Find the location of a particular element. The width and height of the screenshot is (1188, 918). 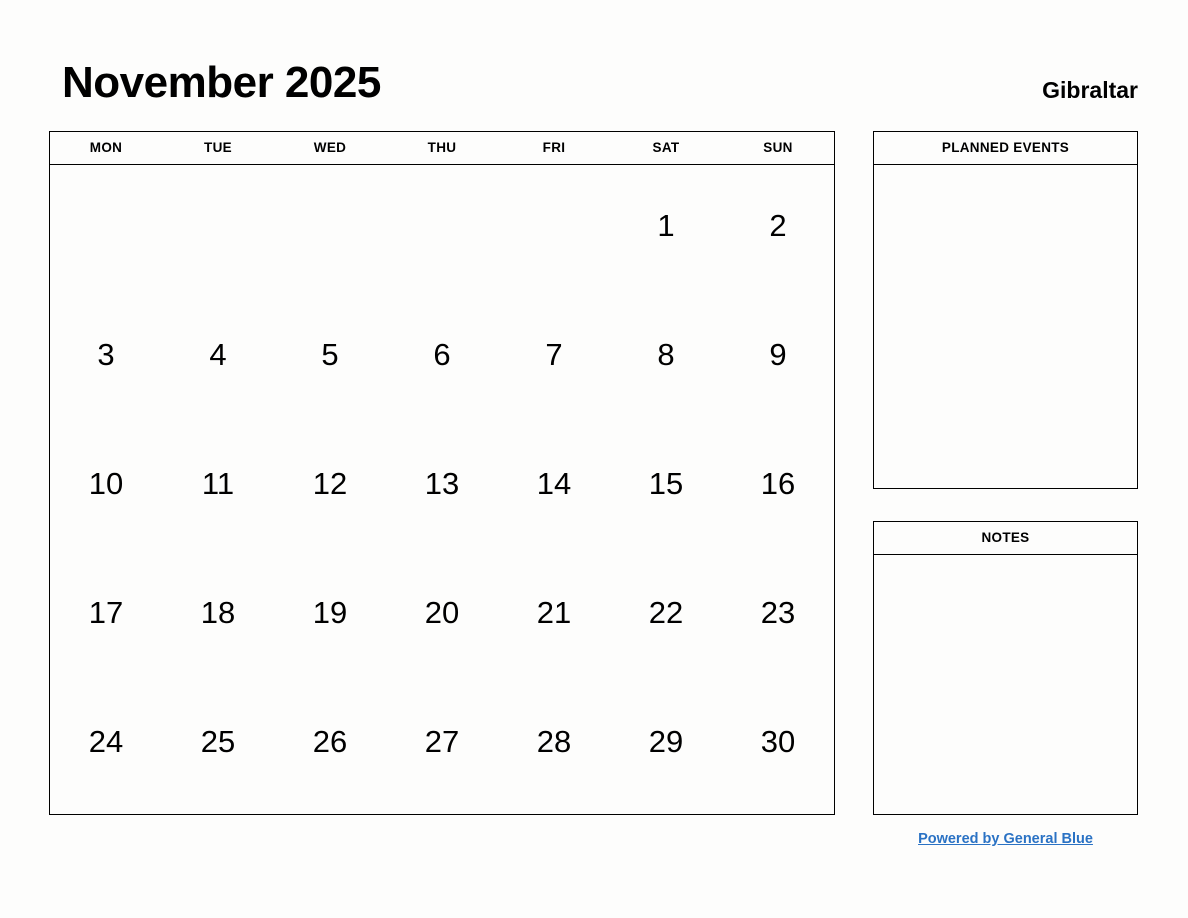

day-number: 25 is located at coordinates (218, 741).